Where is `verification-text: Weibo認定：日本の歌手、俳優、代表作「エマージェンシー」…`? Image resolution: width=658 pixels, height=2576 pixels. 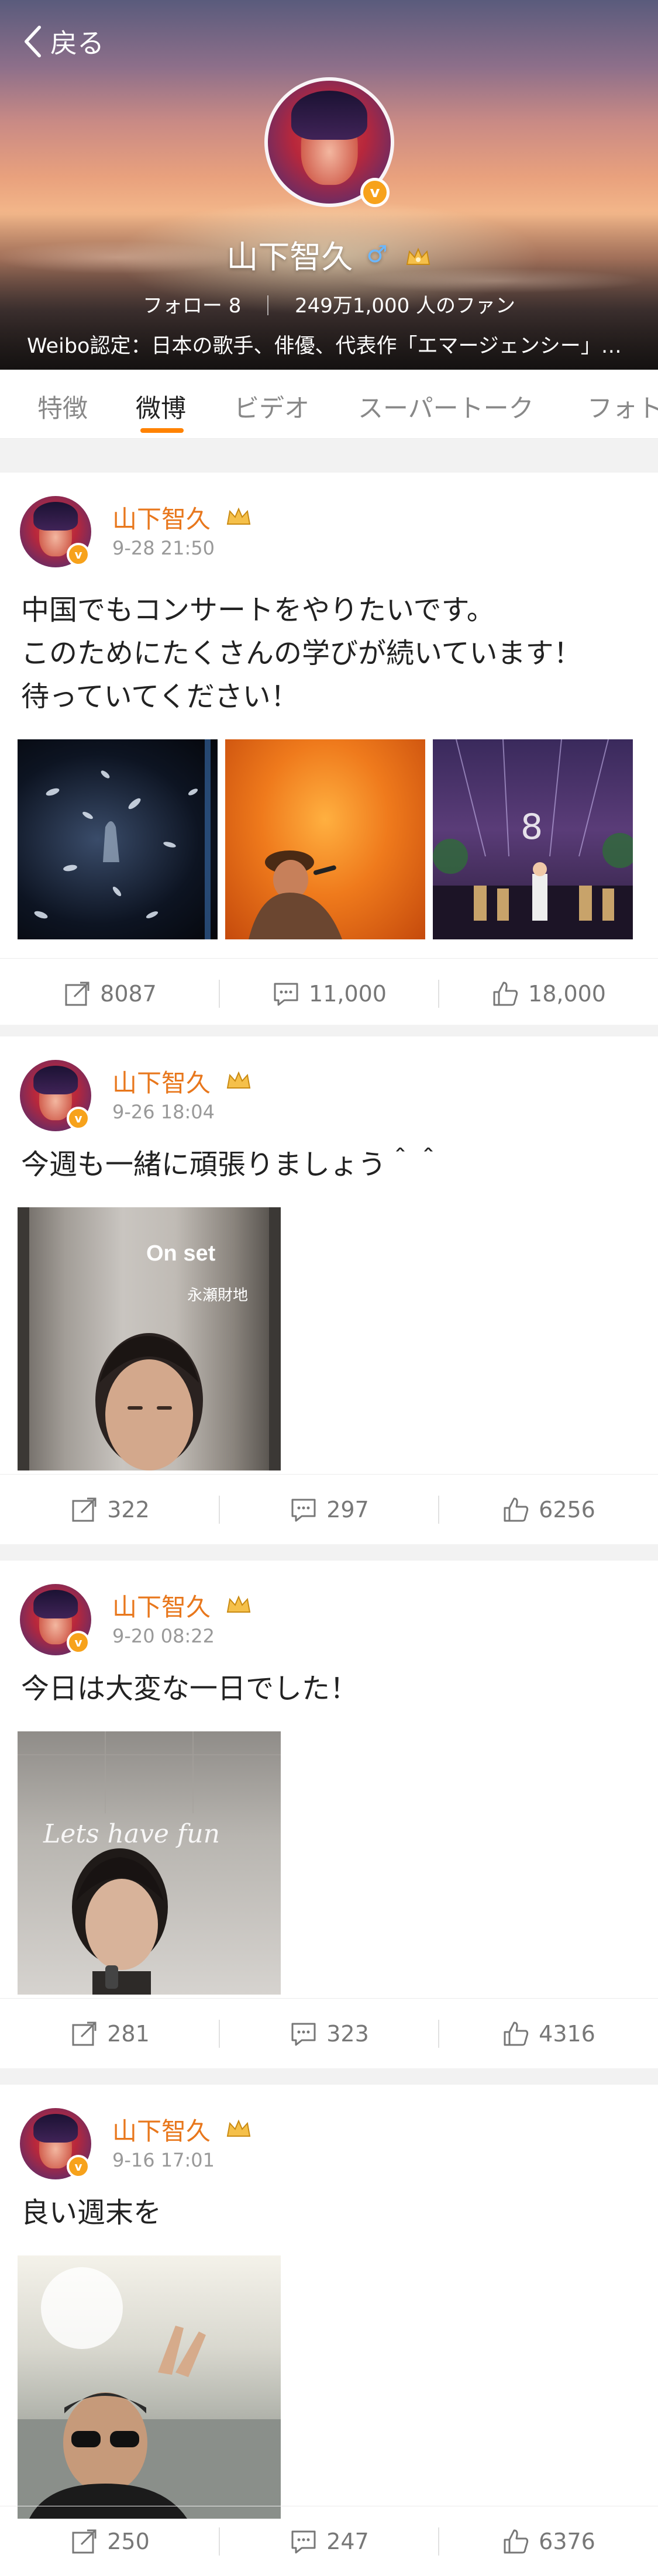 verification-text: Weibo認定：日本の歌手、俳優、代表作「エマージェンシー」… is located at coordinates (325, 346).